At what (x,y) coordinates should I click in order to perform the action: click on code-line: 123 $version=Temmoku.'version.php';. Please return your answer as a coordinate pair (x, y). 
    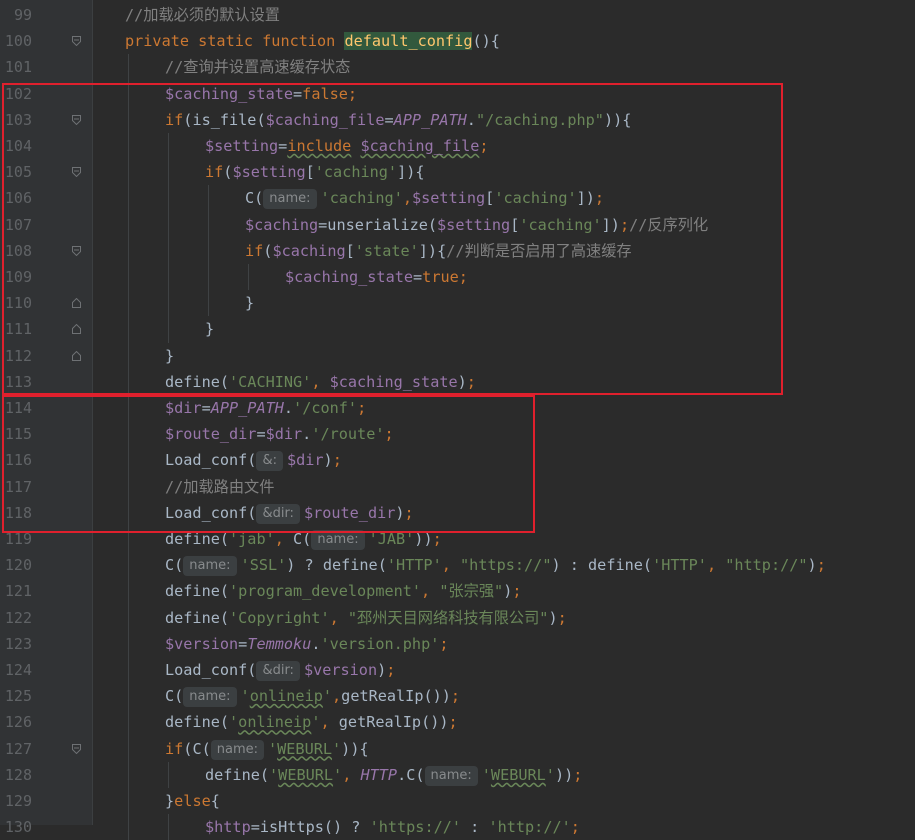
    Looking at the image, I should click on (457, 644).